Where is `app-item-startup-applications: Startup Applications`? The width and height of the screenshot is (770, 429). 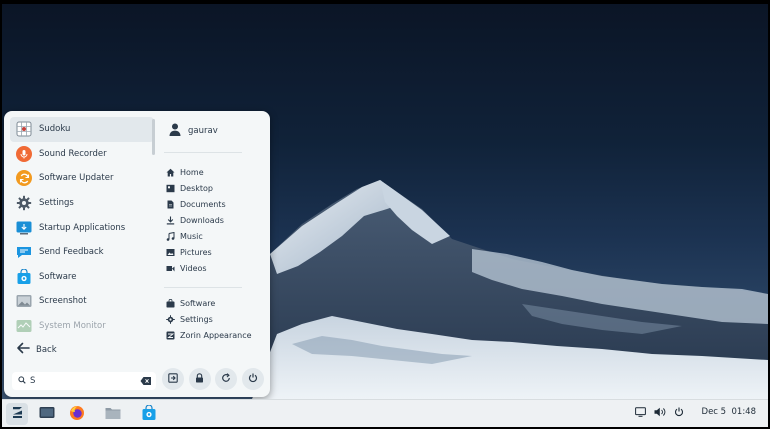 app-item-startup-applications: Startup Applications is located at coordinates (82, 227).